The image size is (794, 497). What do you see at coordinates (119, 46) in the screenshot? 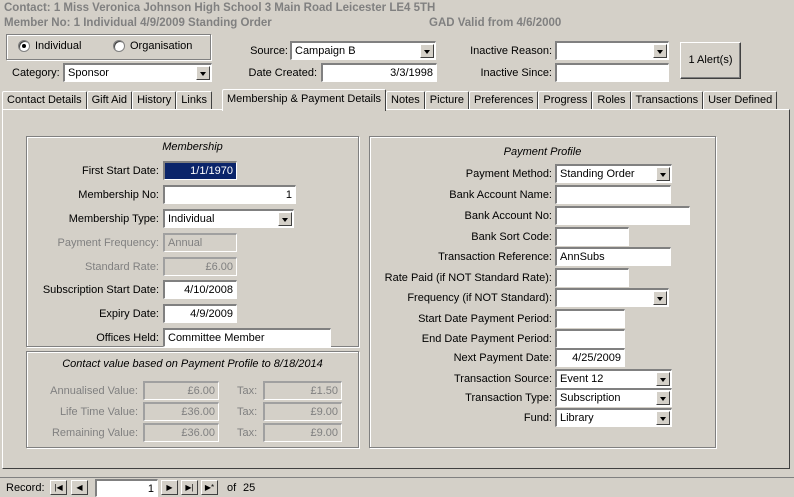
I see `organisation-radio` at bounding box center [119, 46].